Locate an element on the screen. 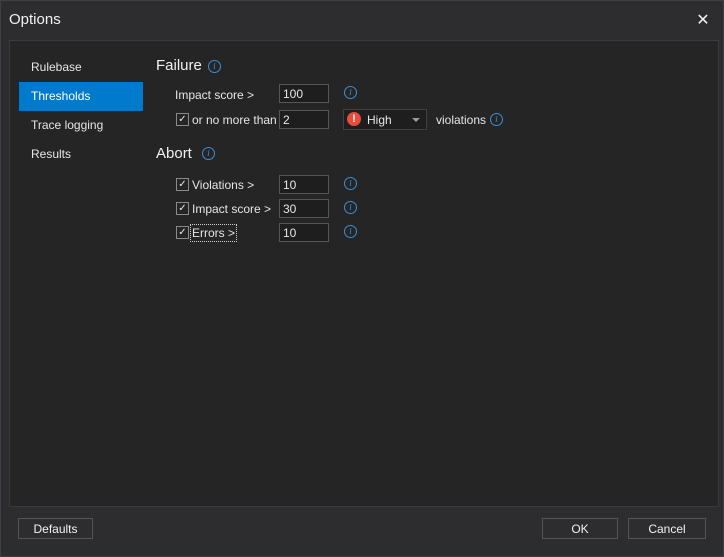  exclamation-icon: ! is located at coordinates (354, 119).